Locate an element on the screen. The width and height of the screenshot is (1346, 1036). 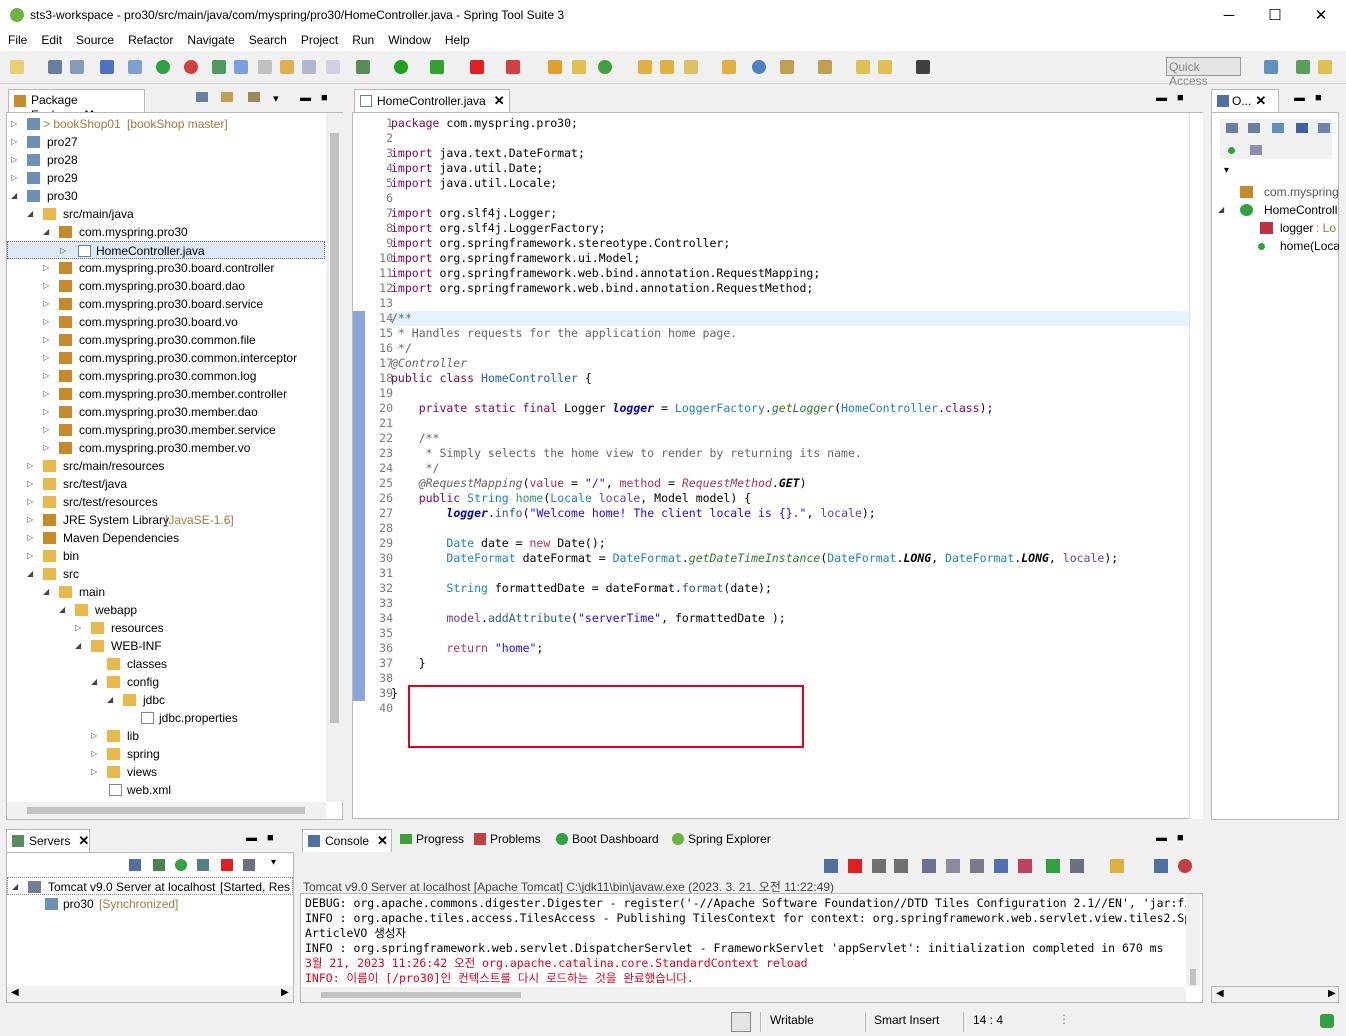
show-stderr-icon is located at coordinates (1025, 866).